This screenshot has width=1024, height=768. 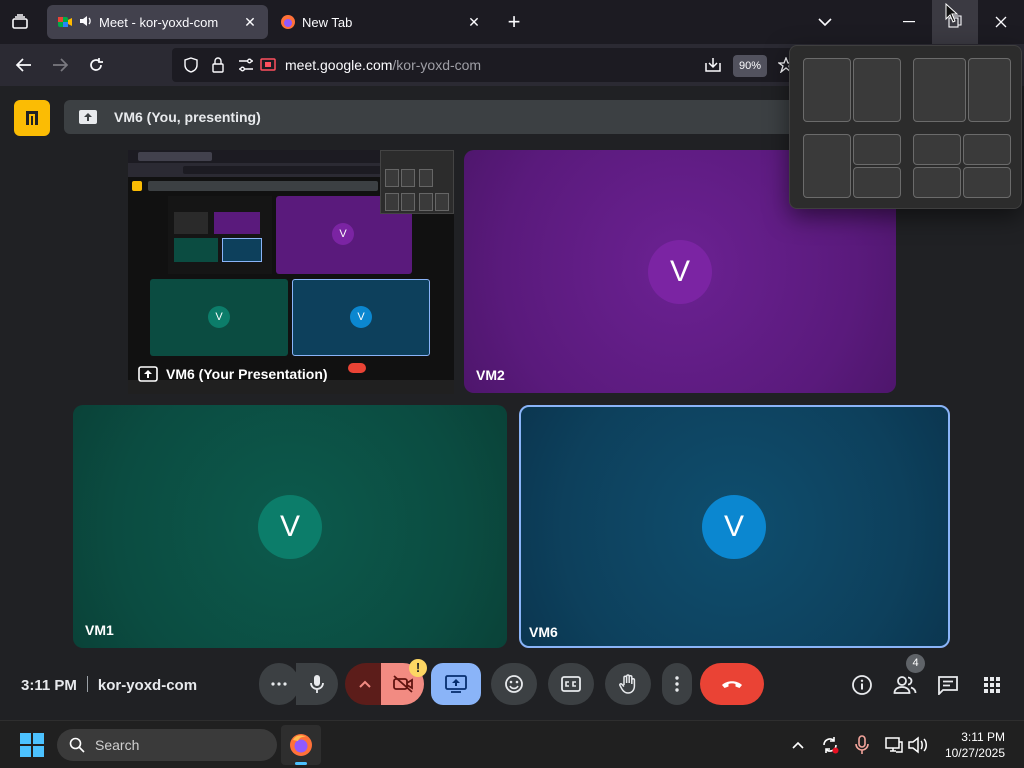 I want to click on more-audio-options-button, so click(x=279, y=684).